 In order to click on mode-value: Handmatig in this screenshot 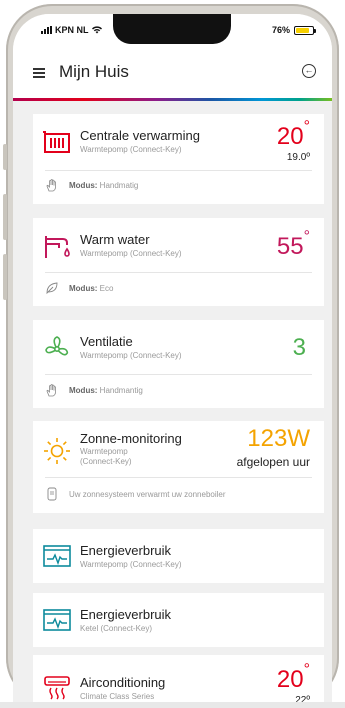, I will do `click(119, 185)`.